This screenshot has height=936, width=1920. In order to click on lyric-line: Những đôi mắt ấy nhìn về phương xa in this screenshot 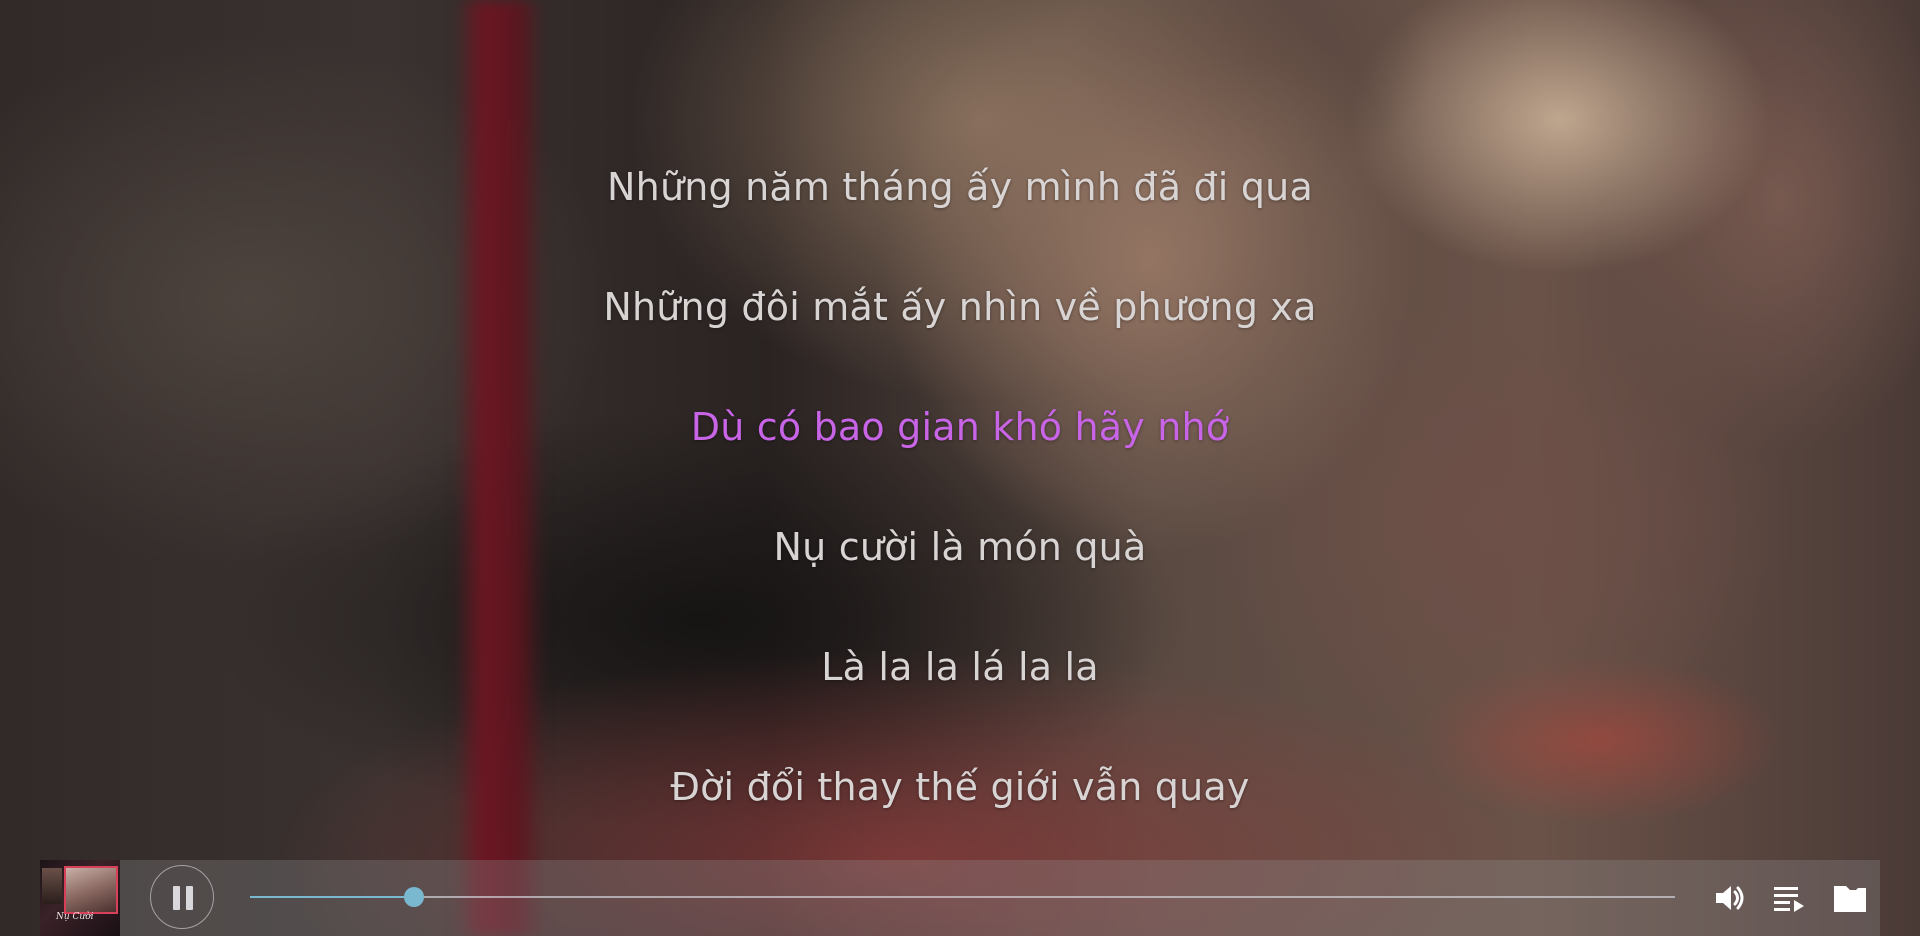, I will do `click(960, 307)`.